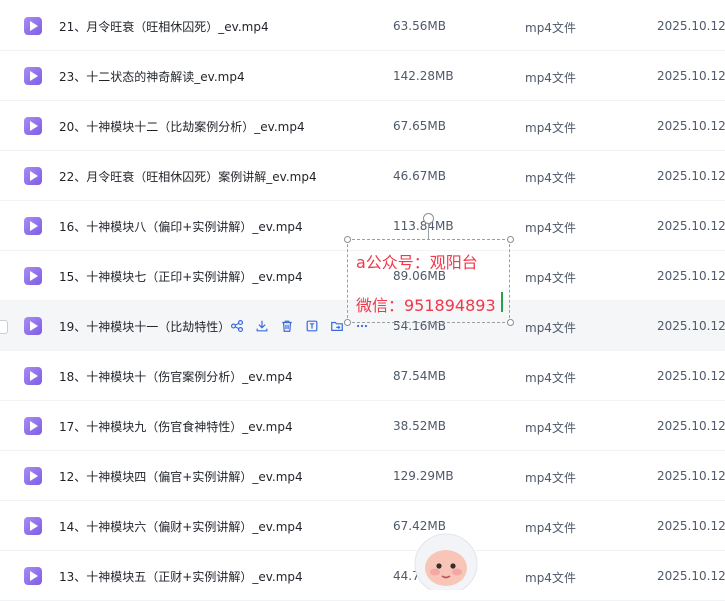  What do you see at coordinates (181, 276) in the screenshot?
I see `file-name: 15、十神模块七（正印+实例讲解）_ev.mp4` at bounding box center [181, 276].